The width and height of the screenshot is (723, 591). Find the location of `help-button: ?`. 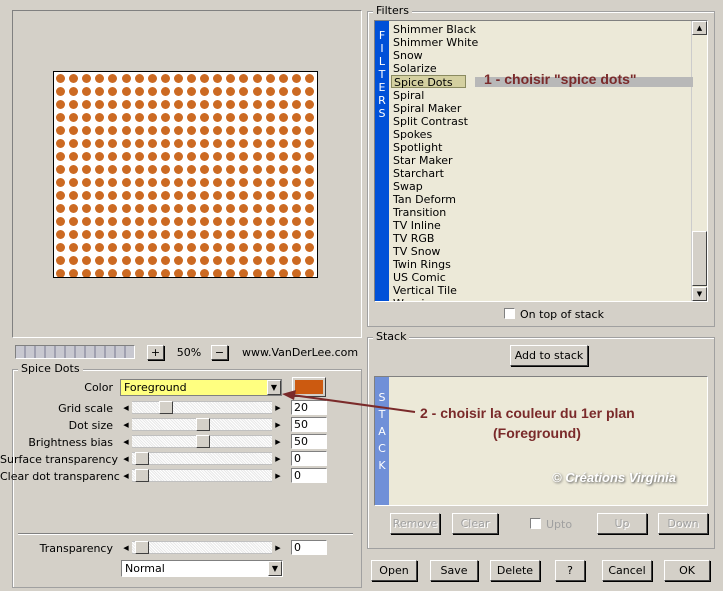

help-button: ? is located at coordinates (570, 570).